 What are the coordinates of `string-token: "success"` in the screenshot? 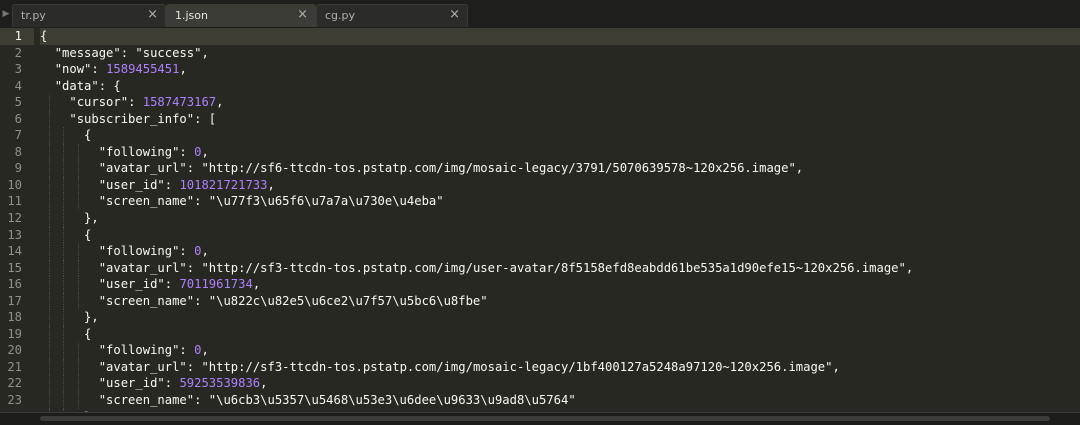 It's located at (168, 52).